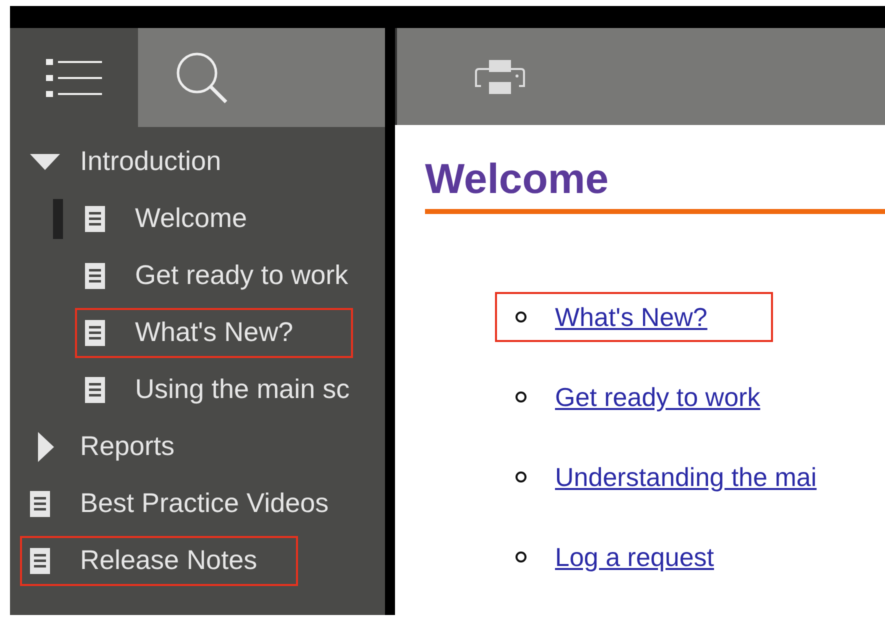  Describe the element at coordinates (127, 446) in the screenshot. I see `item-label: Reports` at that location.